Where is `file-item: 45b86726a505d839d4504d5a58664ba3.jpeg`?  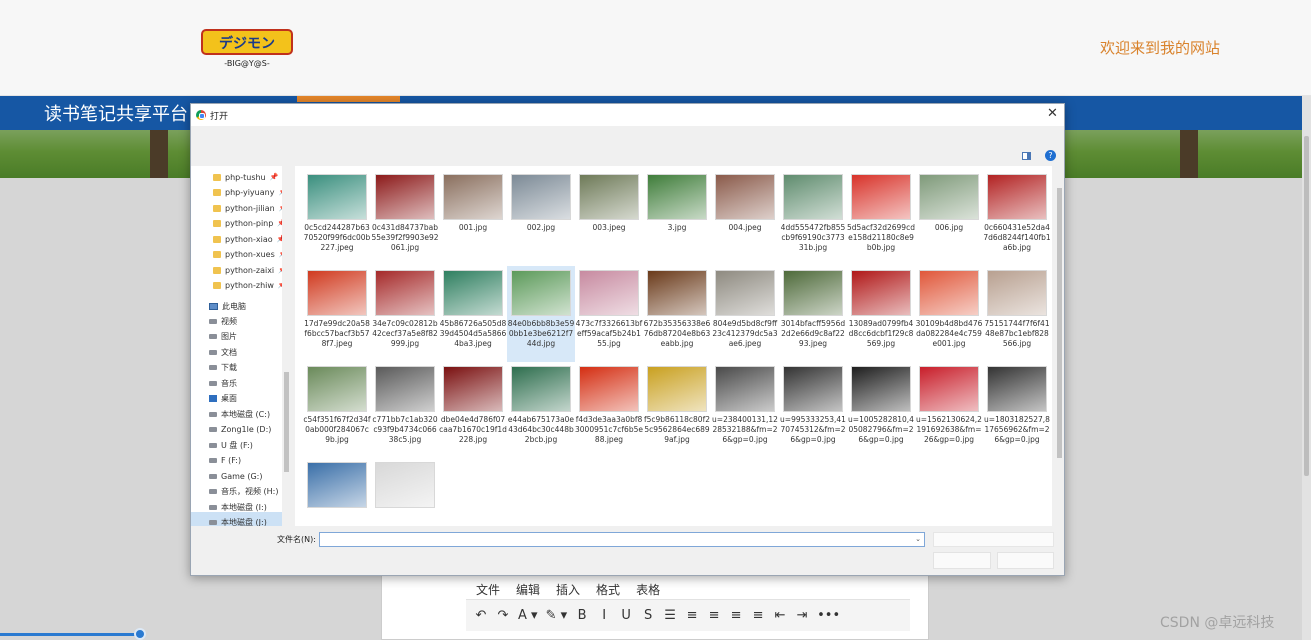 file-item: 45b86726a505d839d4504d5a58664ba3.jpeg is located at coordinates (473, 314).